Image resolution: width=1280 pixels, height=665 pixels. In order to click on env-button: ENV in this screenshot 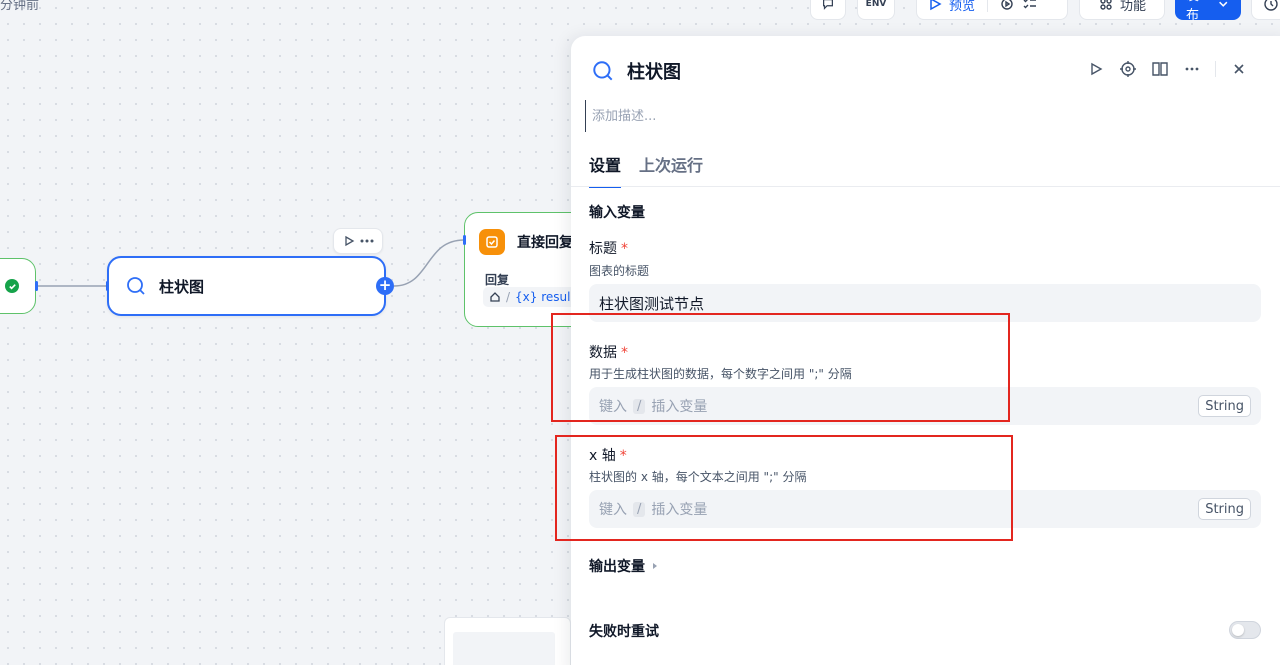, I will do `click(876, 10)`.